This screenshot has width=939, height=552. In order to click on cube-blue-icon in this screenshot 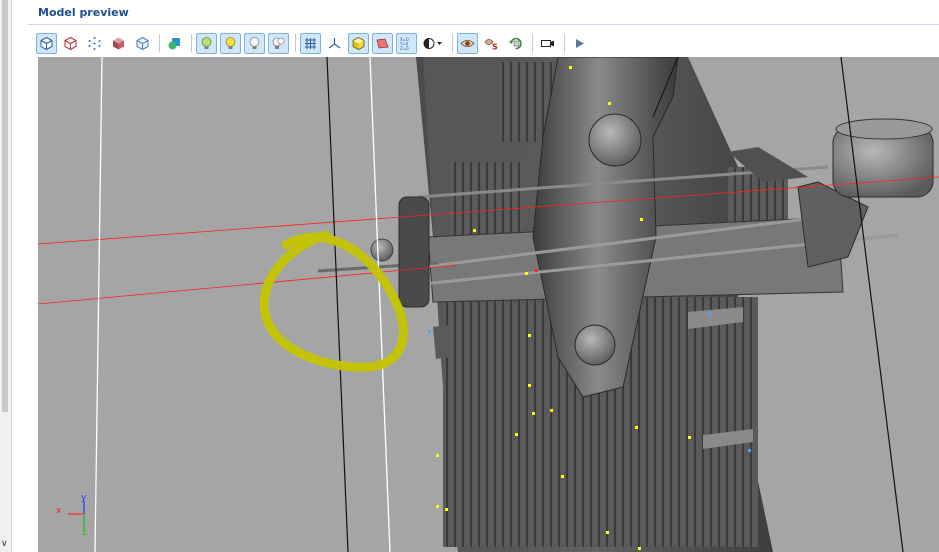, I will do `click(142, 43)`.